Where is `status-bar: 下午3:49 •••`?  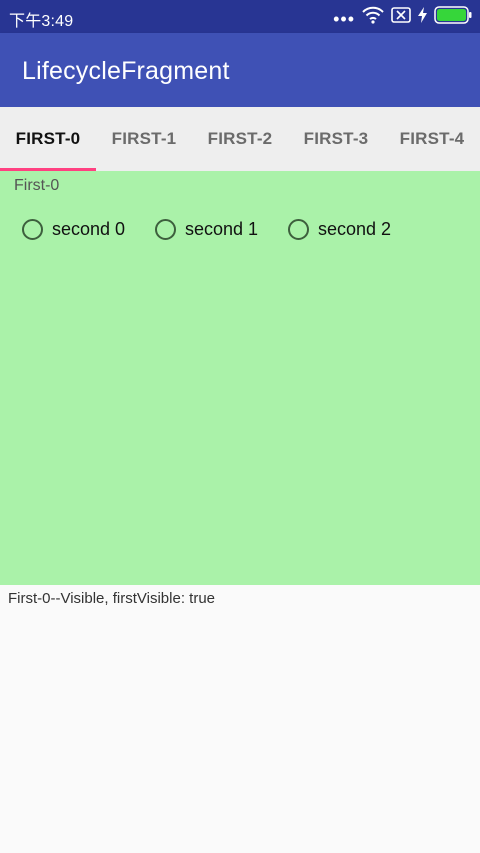 status-bar: 下午3:49 ••• is located at coordinates (240, 16).